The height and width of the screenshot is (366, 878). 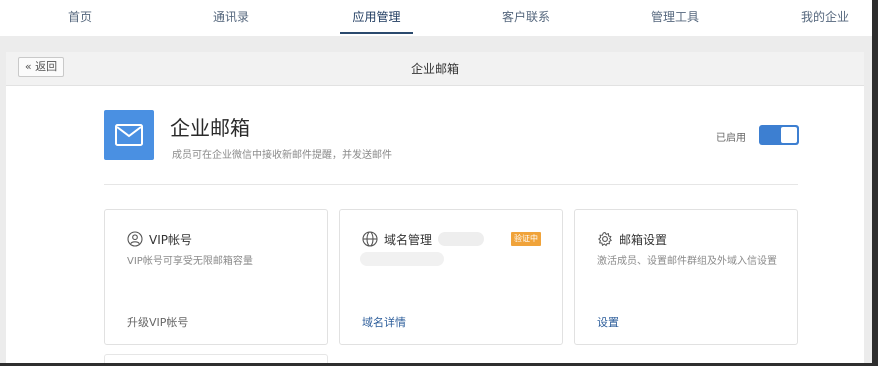 I want to click on gear-icon, so click(x=605, y=239).